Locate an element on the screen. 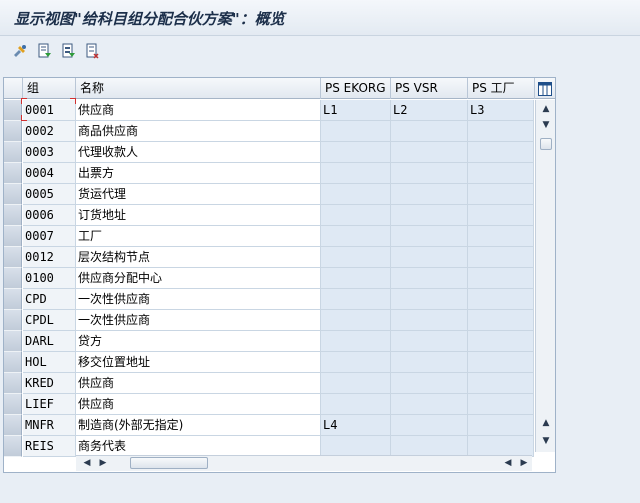 The width and height of the screenshot is (640, 503). table-row: LIEF 供应商 is located at coordinates (269, 404).